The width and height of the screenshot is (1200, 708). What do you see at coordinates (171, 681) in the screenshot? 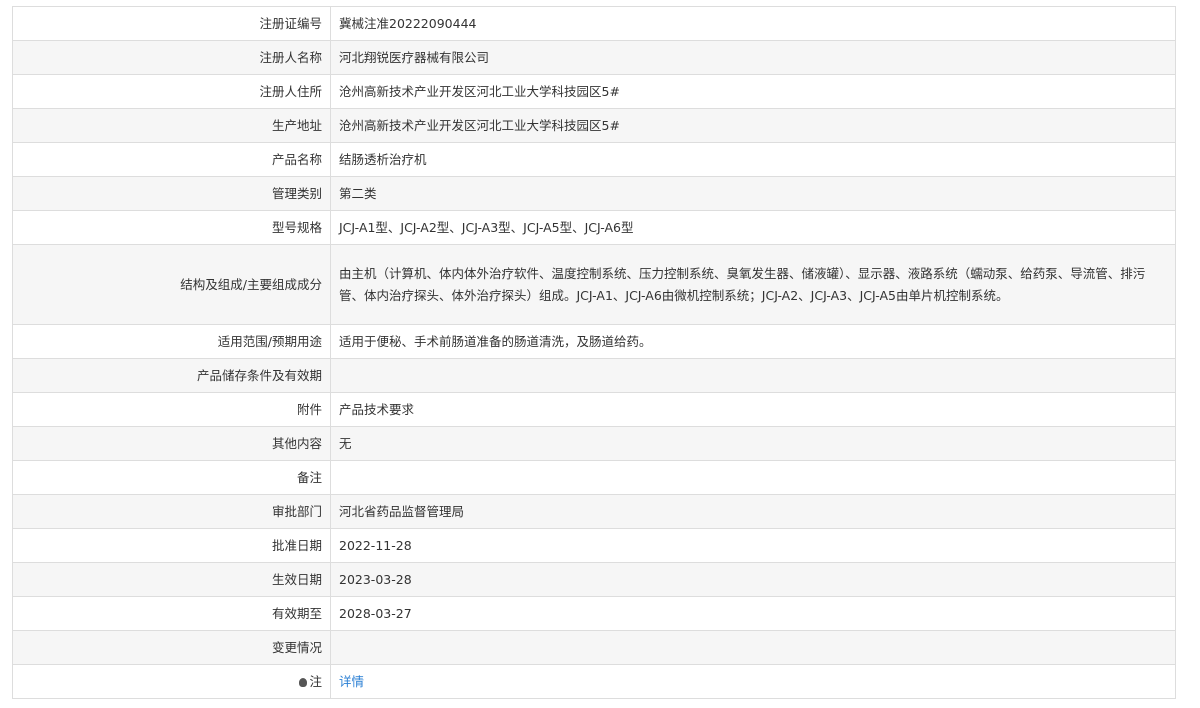
I see `note-label-cell: 注` at bounding box center [171, 681].